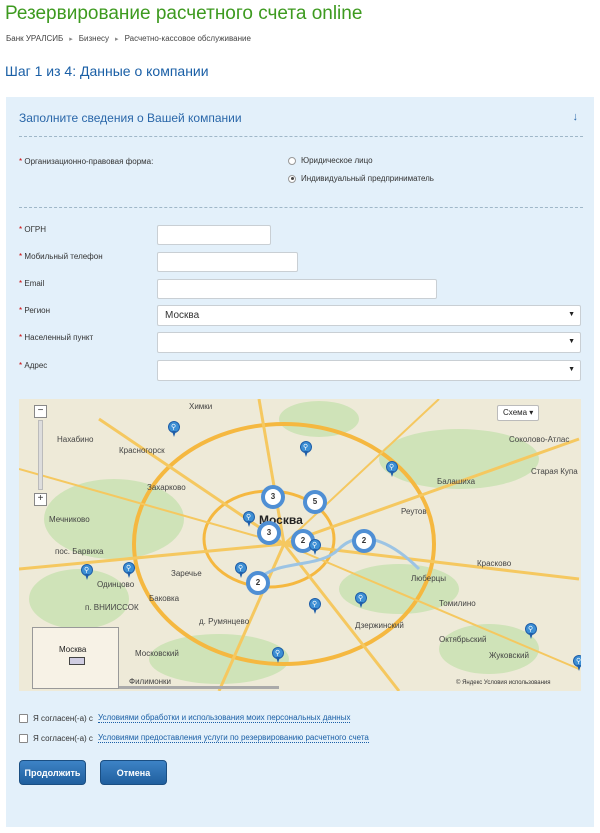 The height and width of the screenshot is (833, 600). What do you see at coordinates (315, 502) in the screenshot?
I see `map-cluster-marker: 5` at bounding box center [315, 502].